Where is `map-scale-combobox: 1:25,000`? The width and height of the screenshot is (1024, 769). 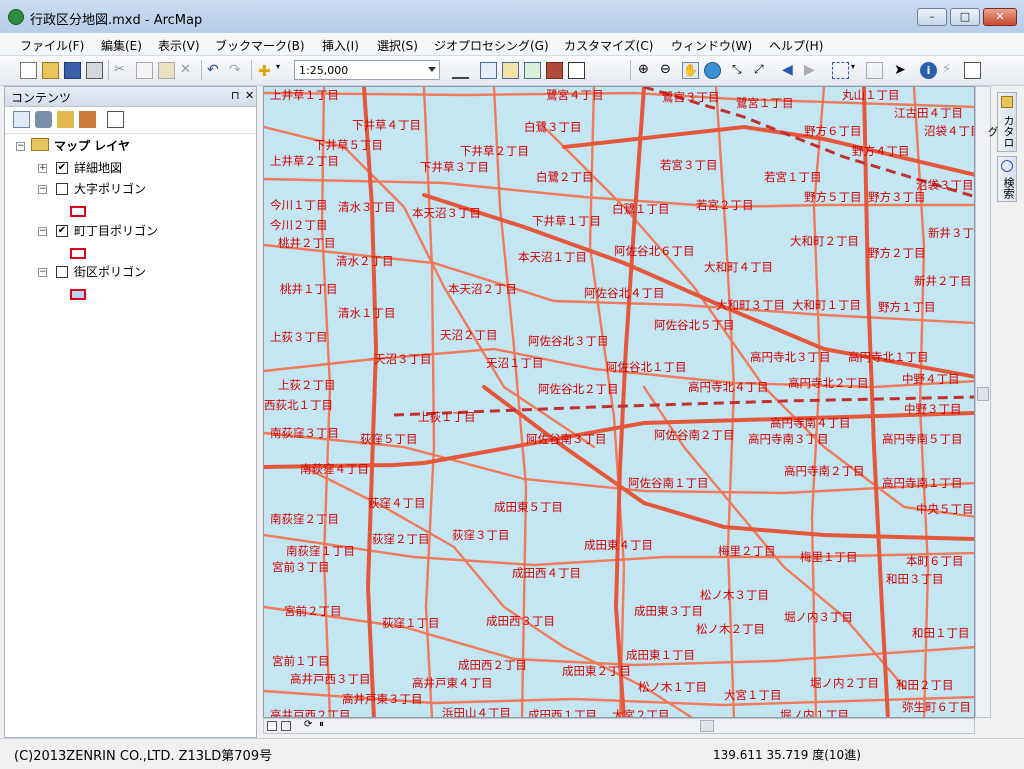
map-scale-combobox: 1:25,000 is located at coordinates (367, 70).